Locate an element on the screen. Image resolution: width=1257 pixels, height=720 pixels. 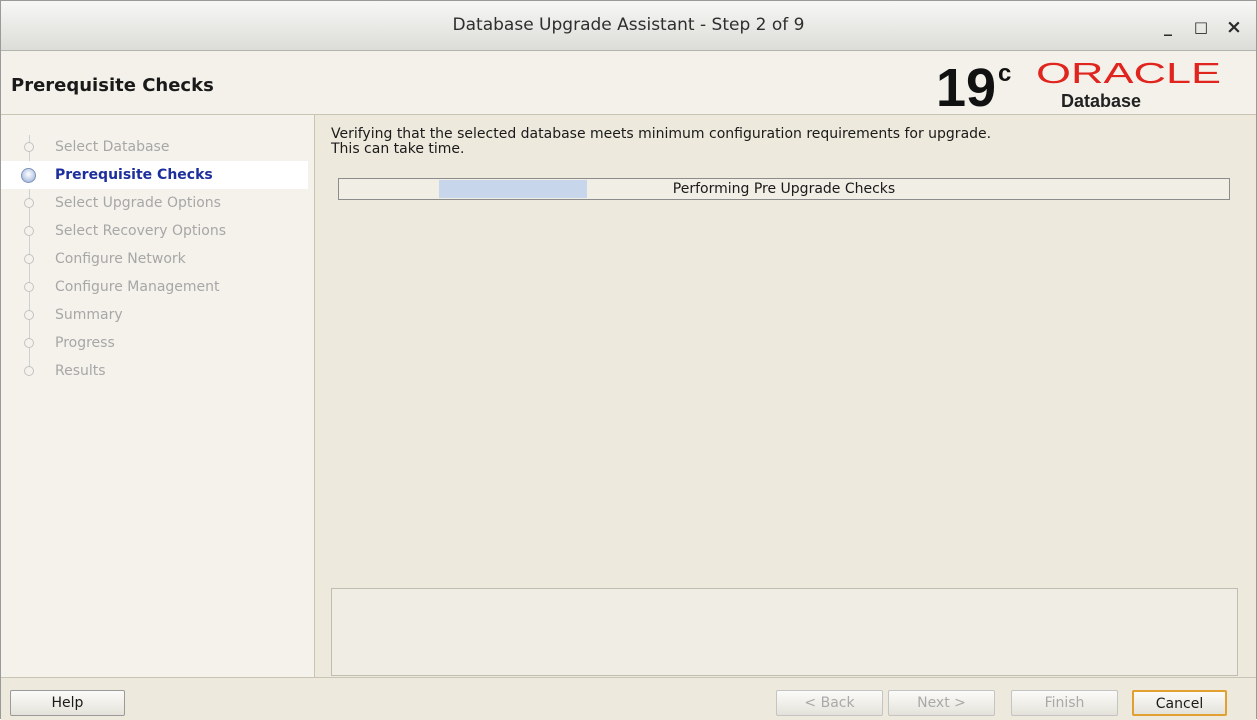
maximize-icon: □ is located at coordinates (1201, 27).